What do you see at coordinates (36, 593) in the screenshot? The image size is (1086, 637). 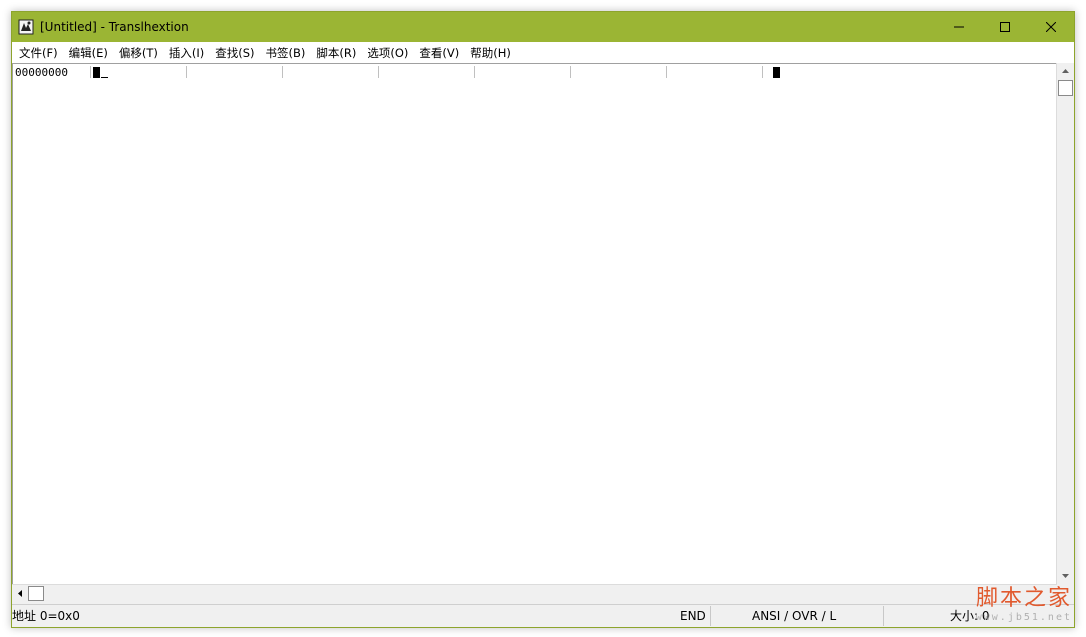 I see `horizontal-scroll-thumb` at bounding box center [36, 593].